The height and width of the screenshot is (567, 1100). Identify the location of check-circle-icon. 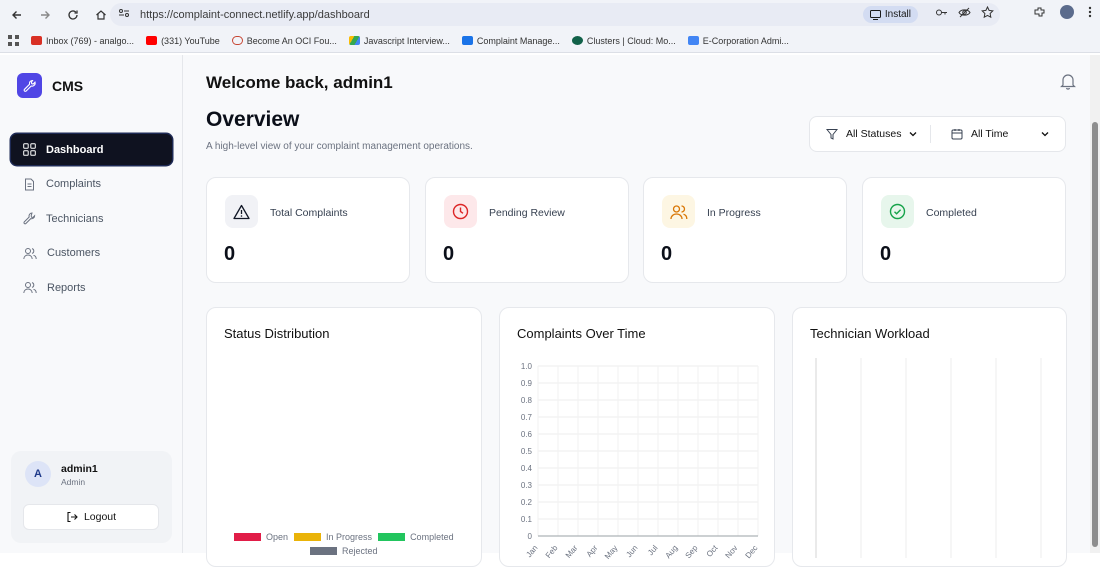
(897, 211).